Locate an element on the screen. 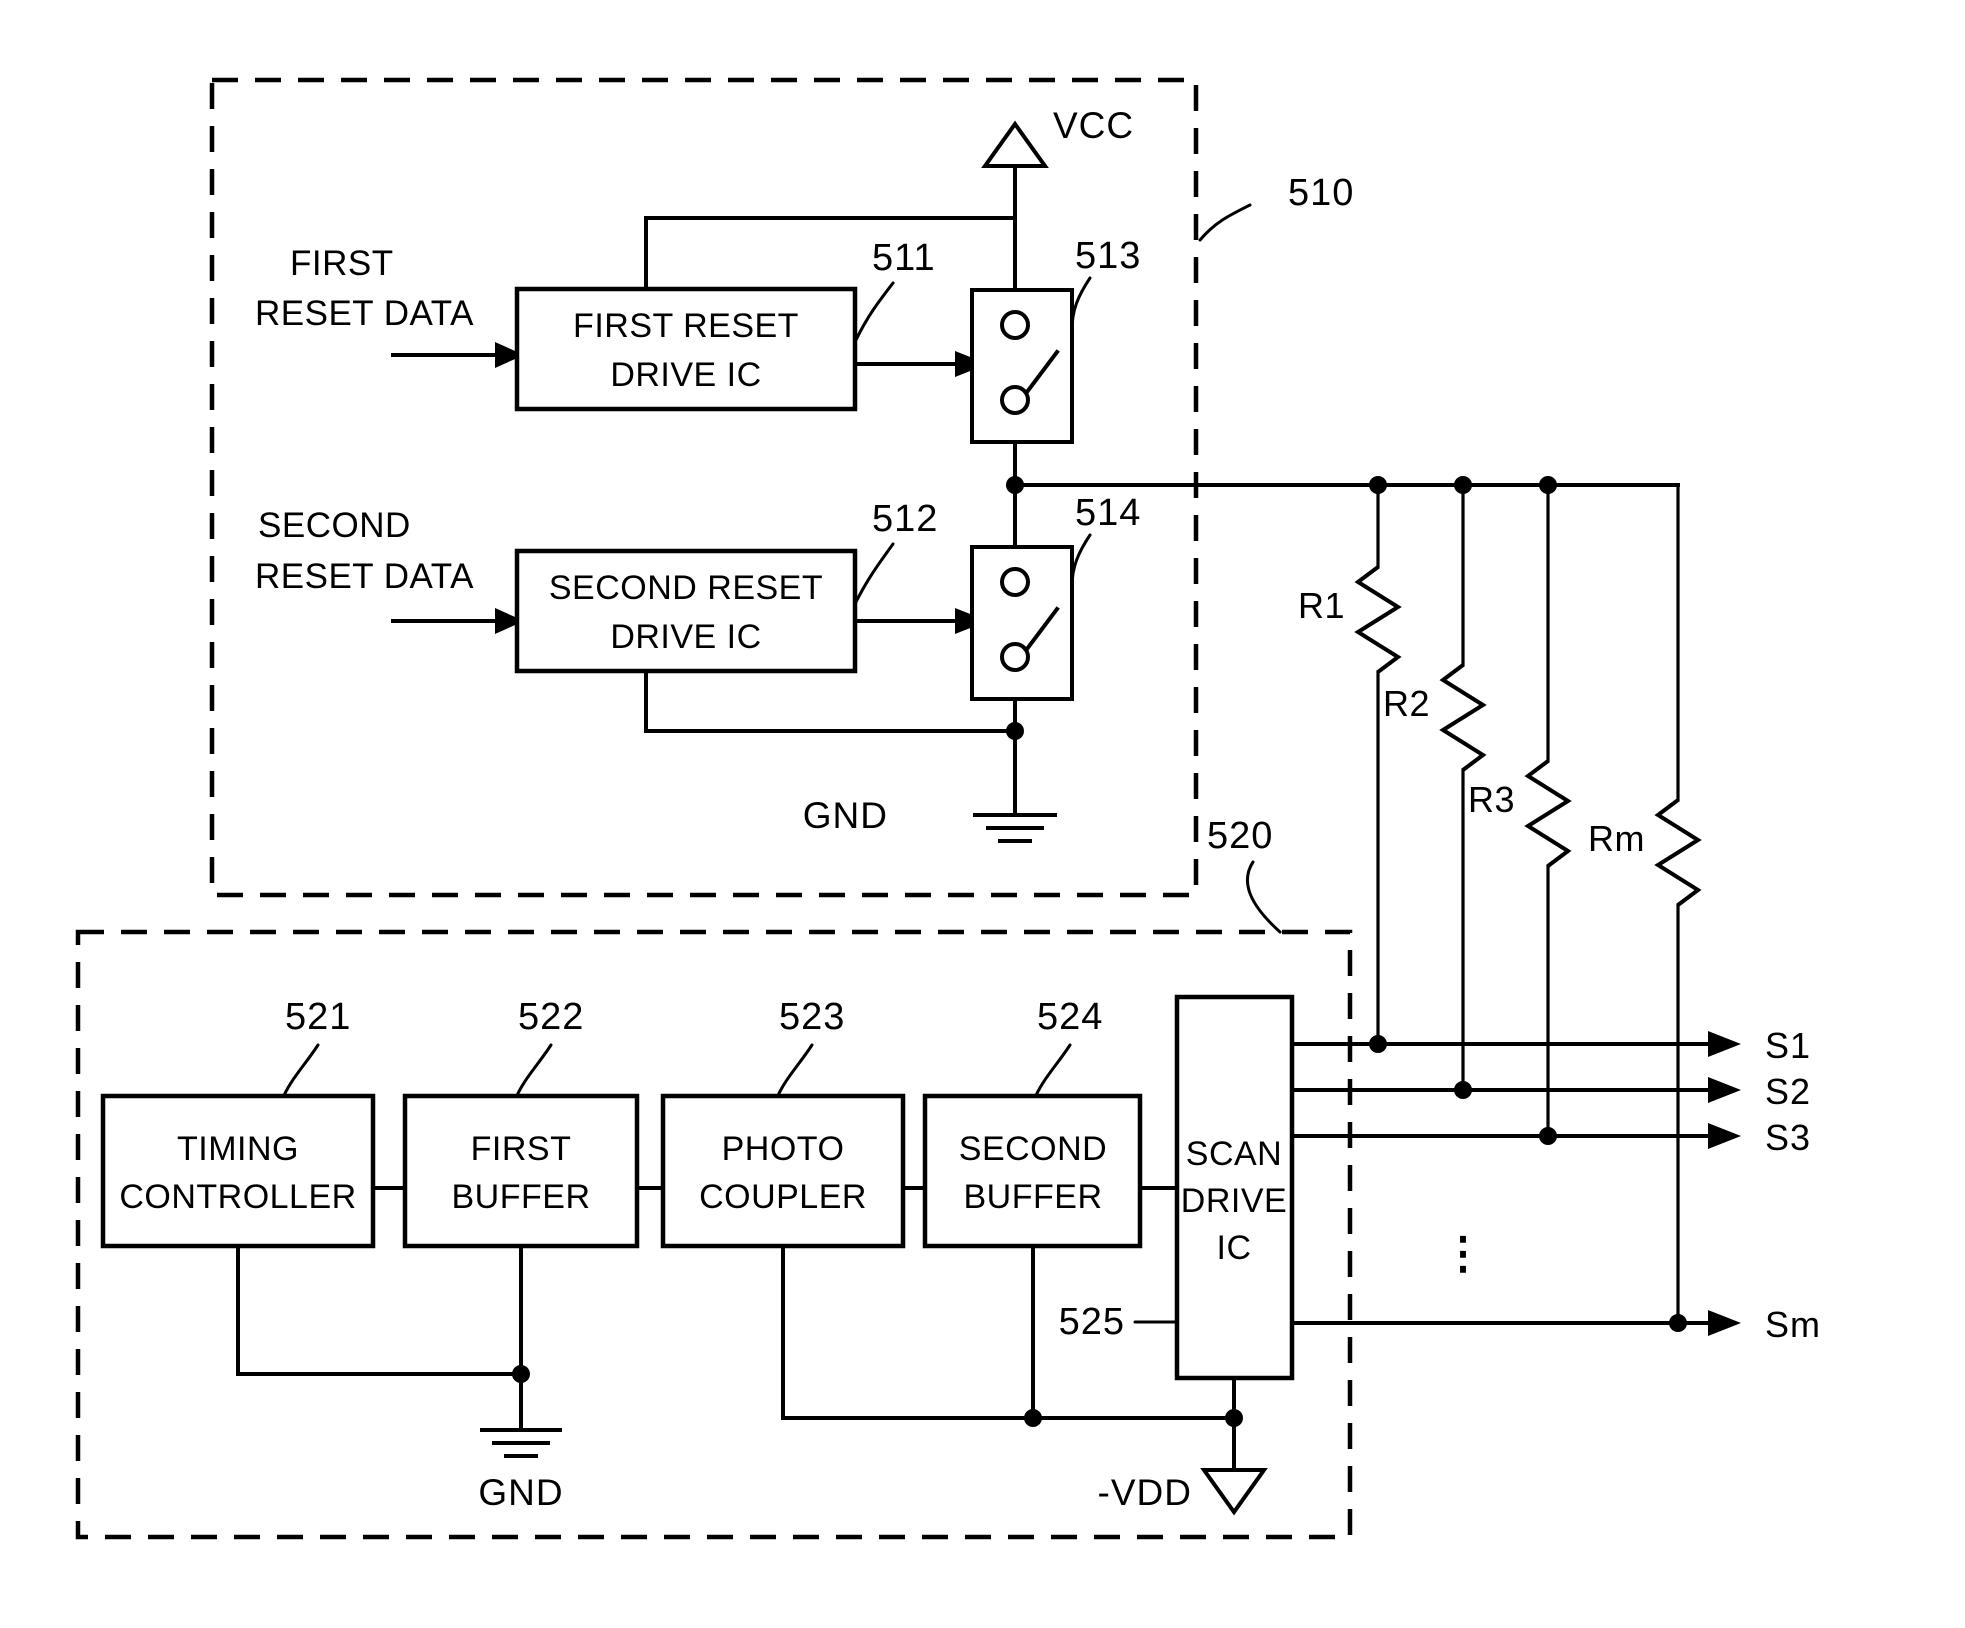  s3-label: S3 is located at coordinates (1788, 1137).